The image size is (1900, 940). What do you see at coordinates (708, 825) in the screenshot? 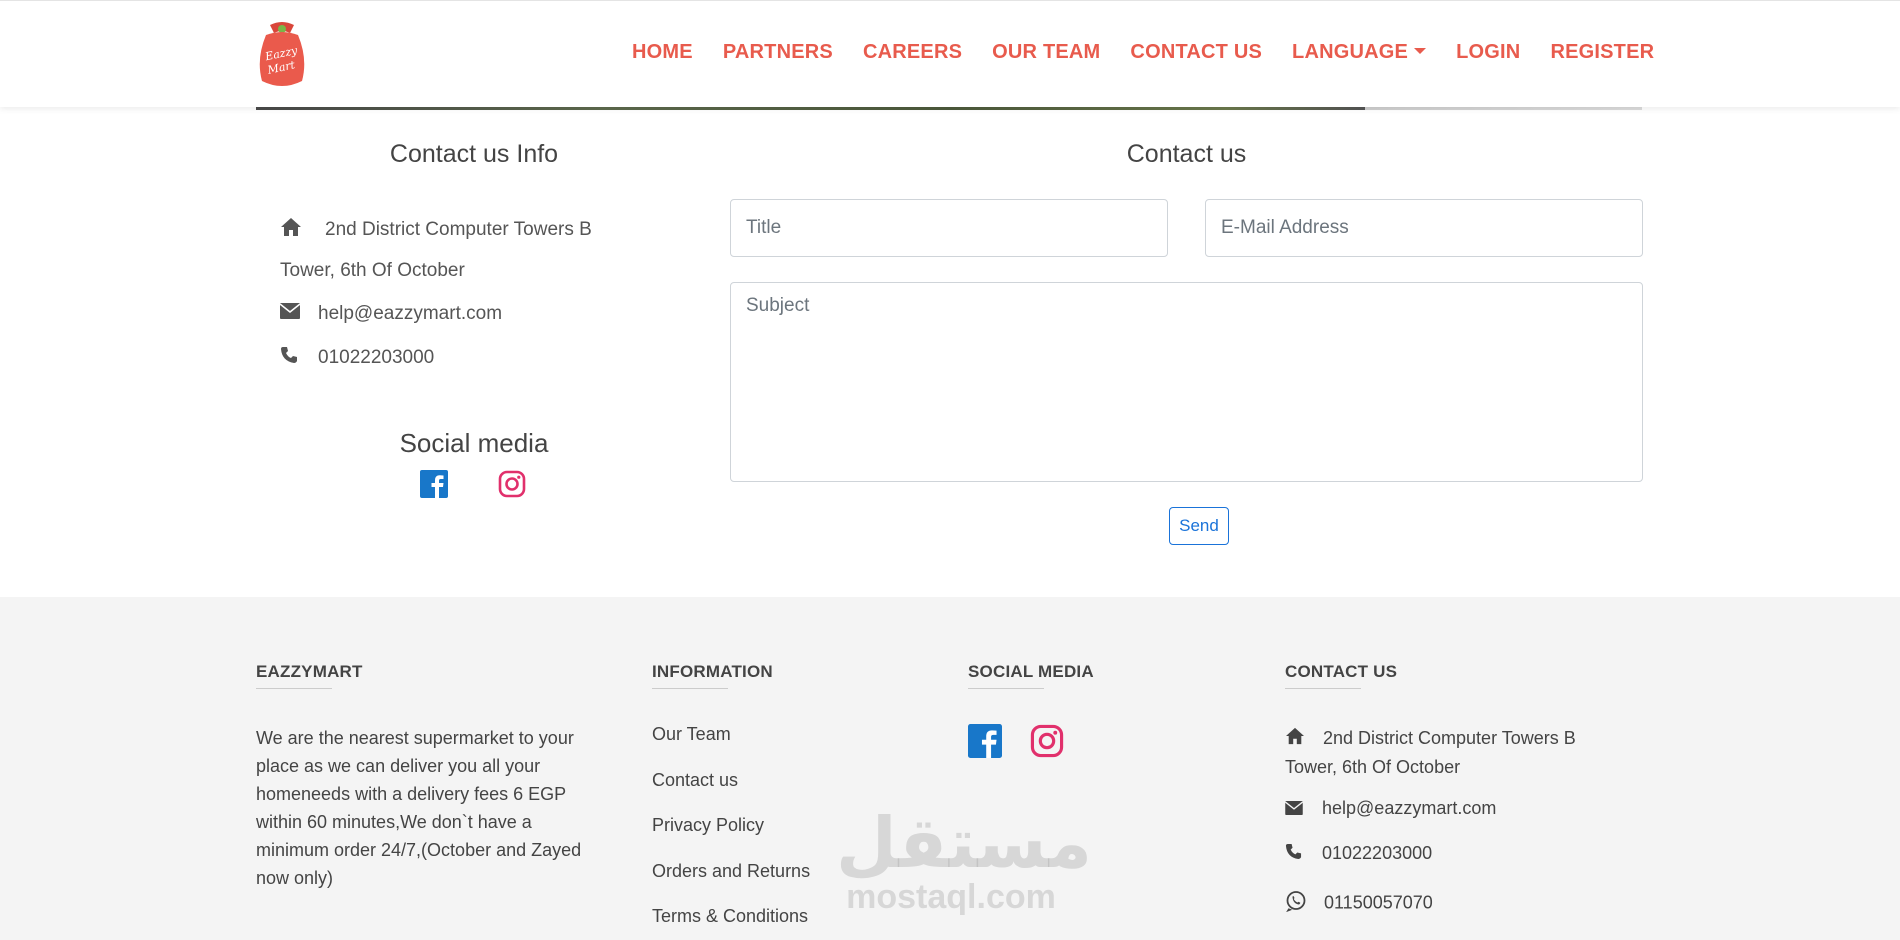
I see `footer-link-privacy-policy: Privacy Policy` at bounding box center [708, 825].